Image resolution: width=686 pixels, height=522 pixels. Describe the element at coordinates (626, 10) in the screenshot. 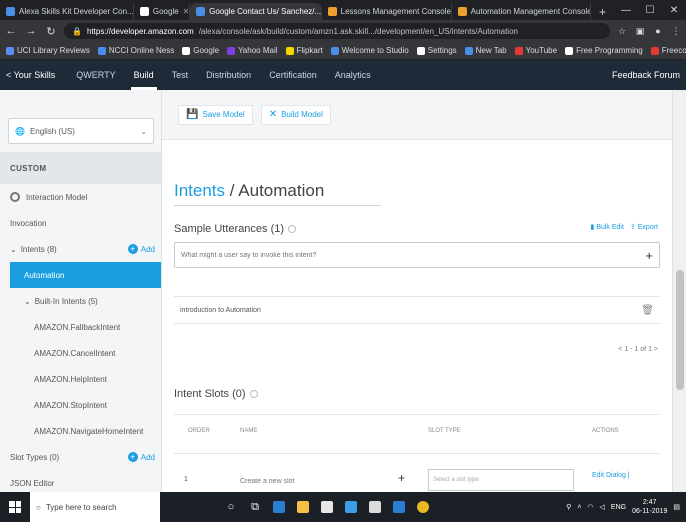

I see `minimize-icon: —` at that location.